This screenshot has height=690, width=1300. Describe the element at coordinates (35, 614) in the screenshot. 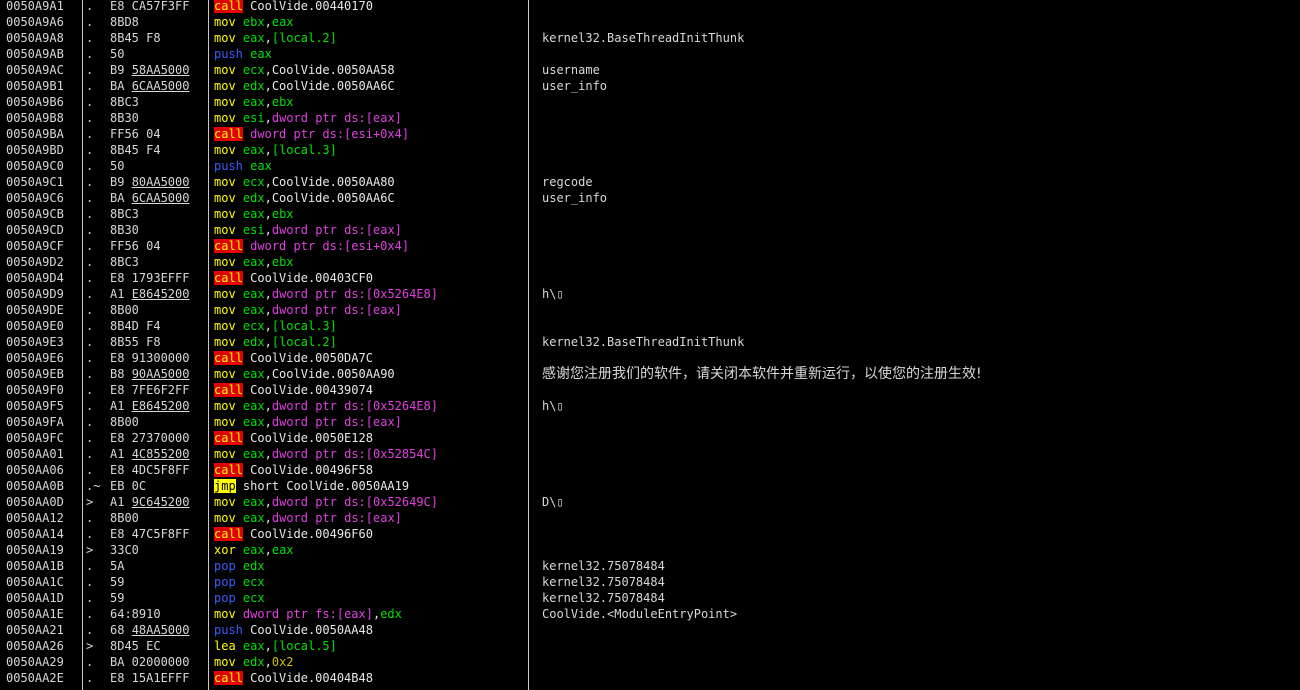

I see `address-cell: 0050AA1E` at that location.